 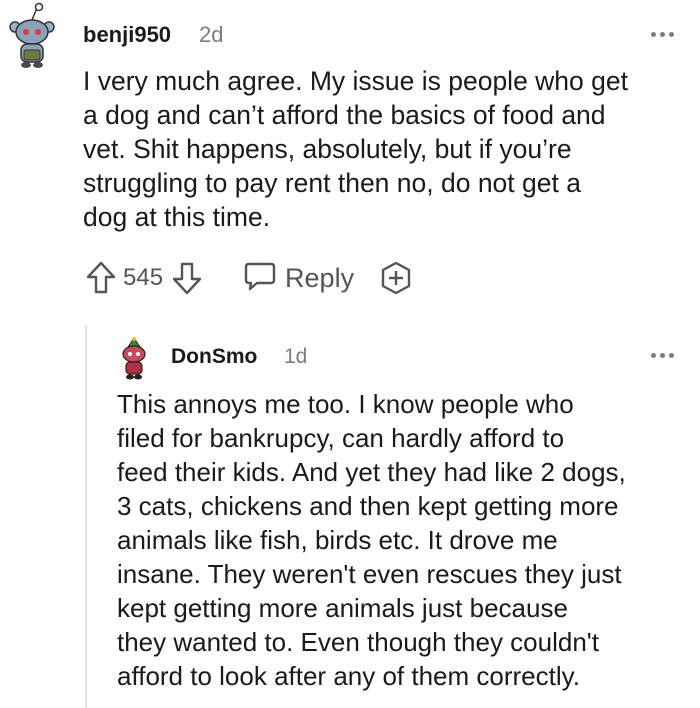 I want to click on award-plus-icon, so click(x=396, y=278).